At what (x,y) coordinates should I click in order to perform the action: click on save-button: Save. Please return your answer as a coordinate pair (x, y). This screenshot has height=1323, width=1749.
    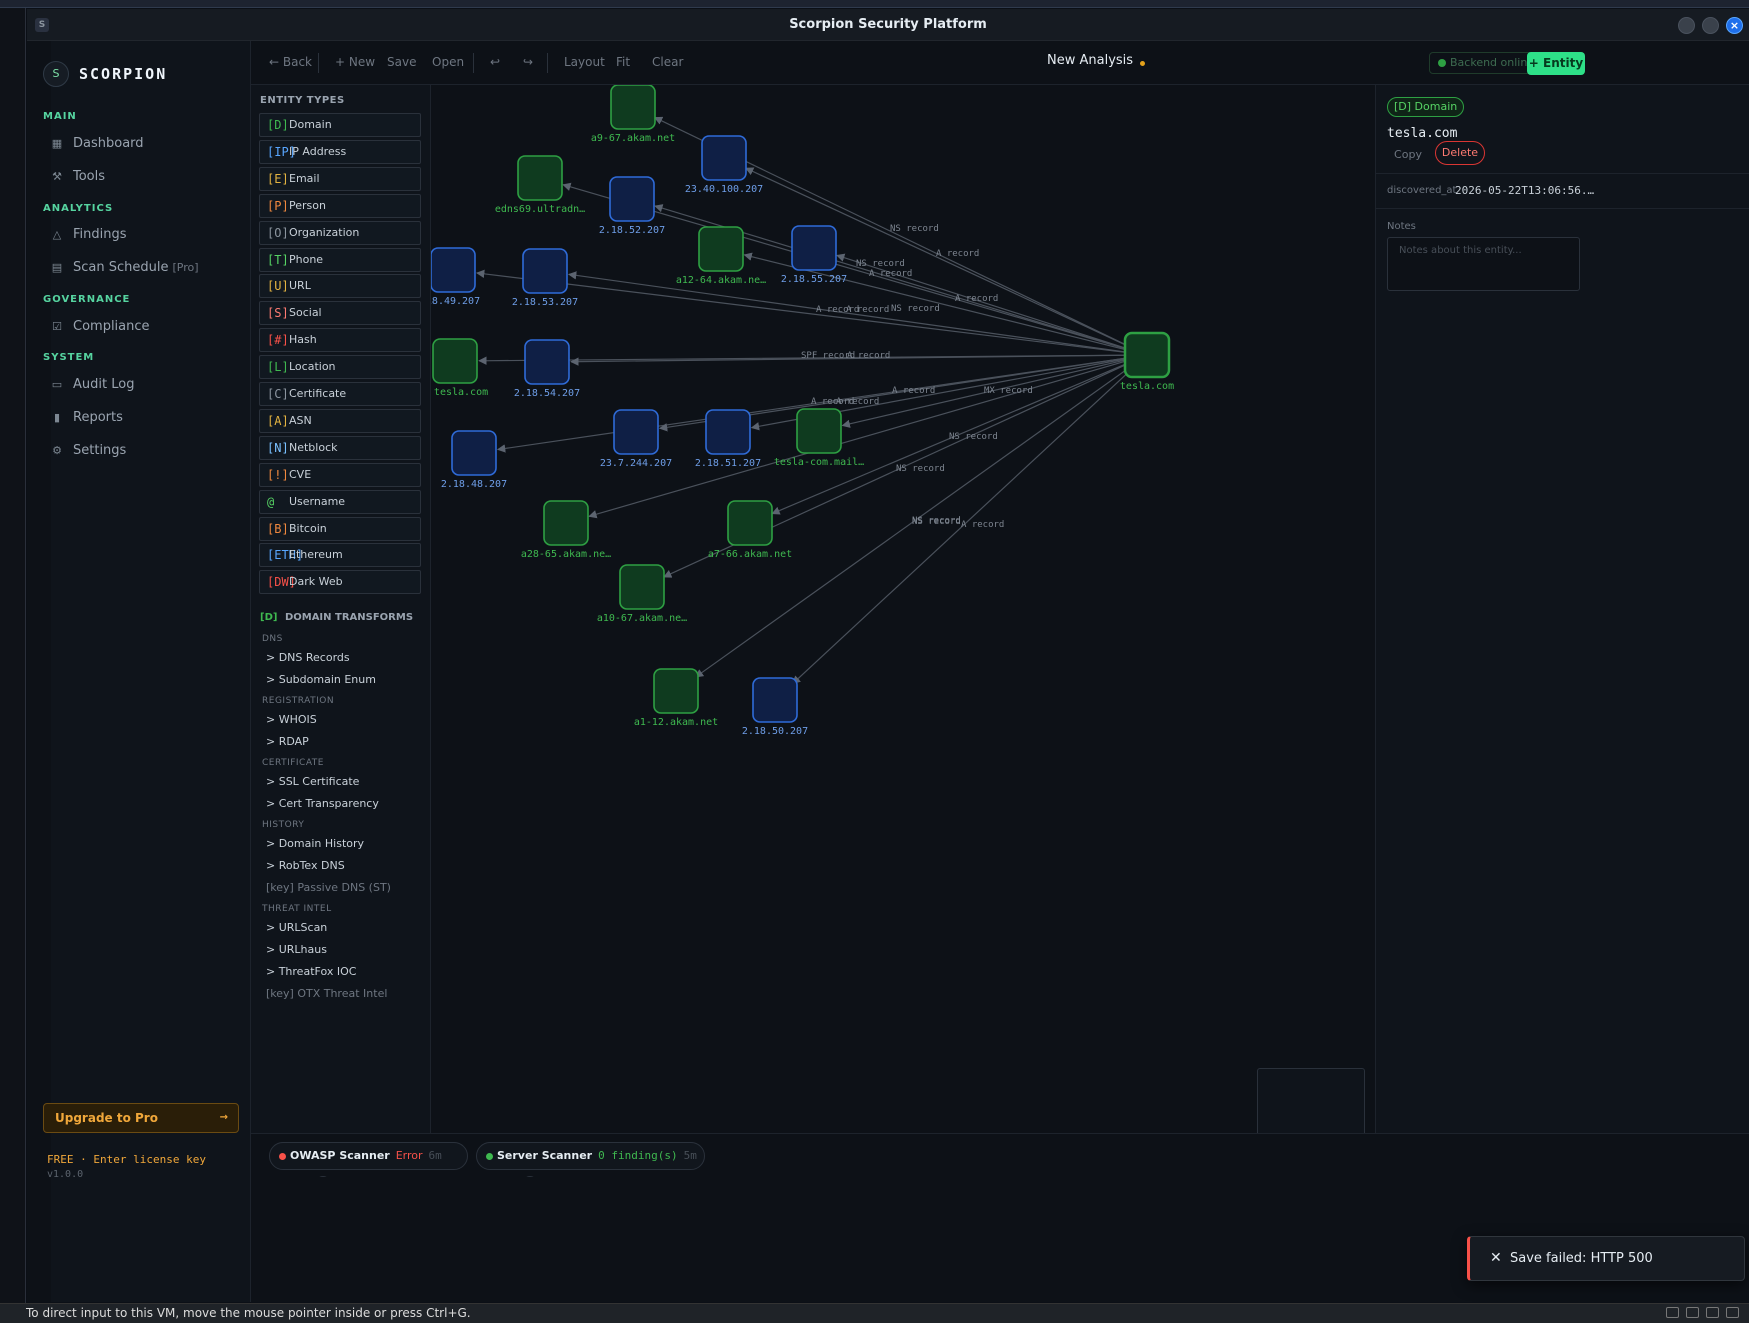
    Looking at the image, I should click on (401, 62).